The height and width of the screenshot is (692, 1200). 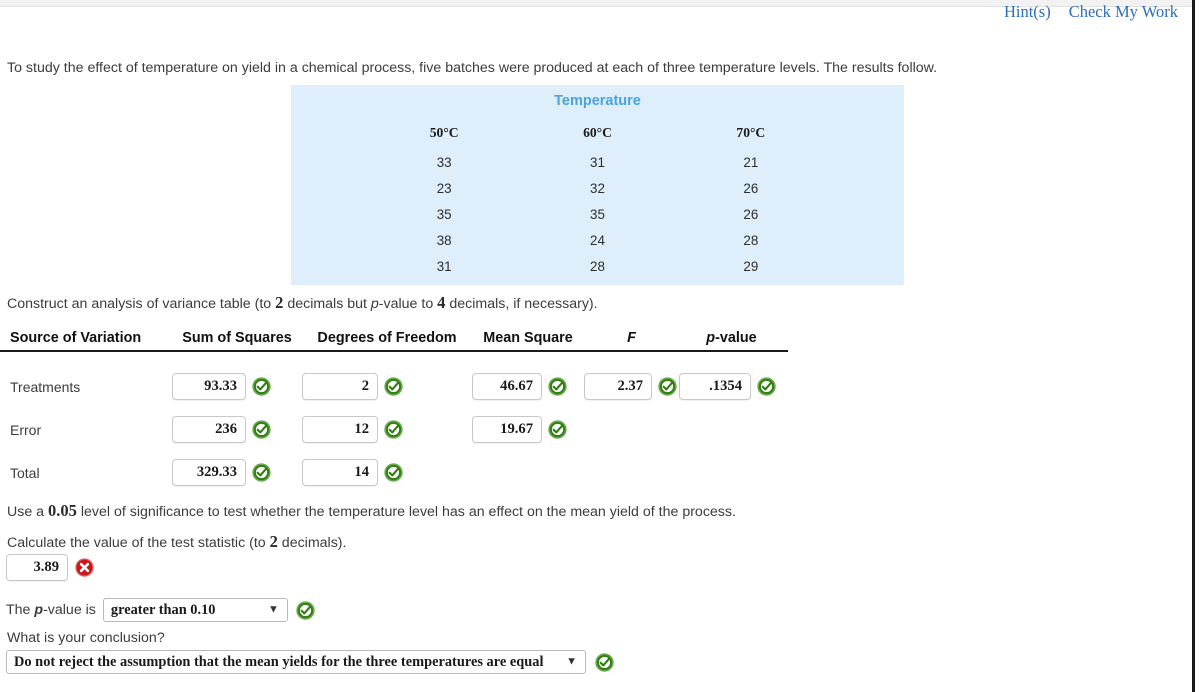 What do you see at coordinates (340, 429) in the screenshot?
I see `input-error-degrees-of-freedom` at bounding box center [340, 429].